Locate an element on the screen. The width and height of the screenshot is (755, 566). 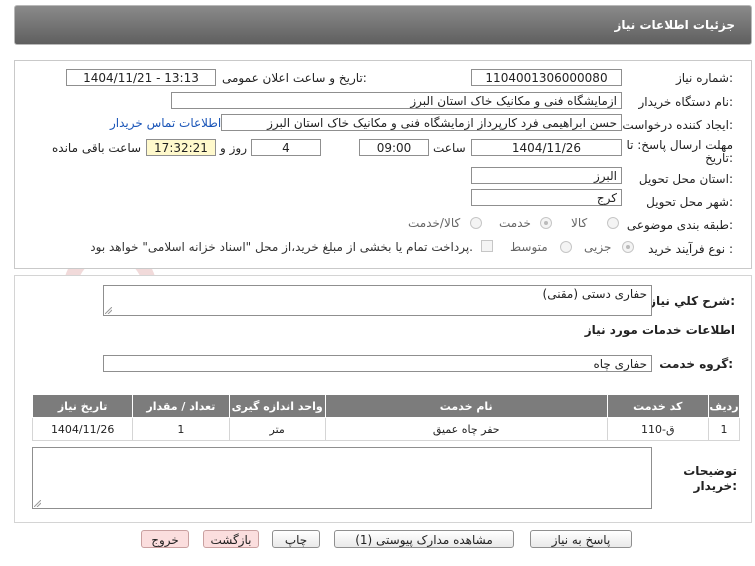
description-field: حفاری دستی (مقنی) is located at coordinates (377, 300).